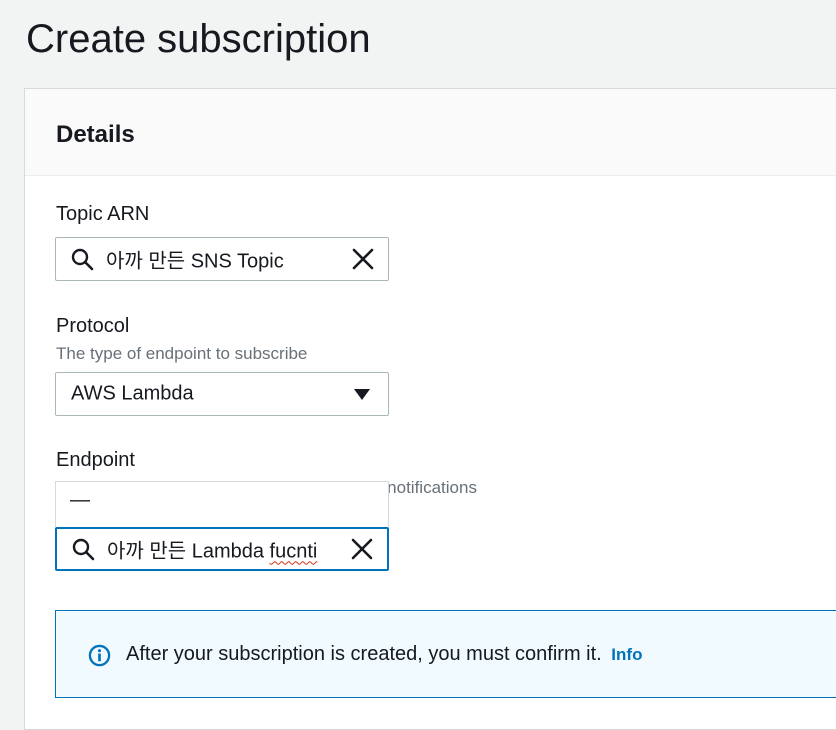 This screenshot has height=730, width=836. Describe the element at coordinates (182, 353) in the screenshot. I see `protocol-description: The type of endpoint to subscribe` at that location.